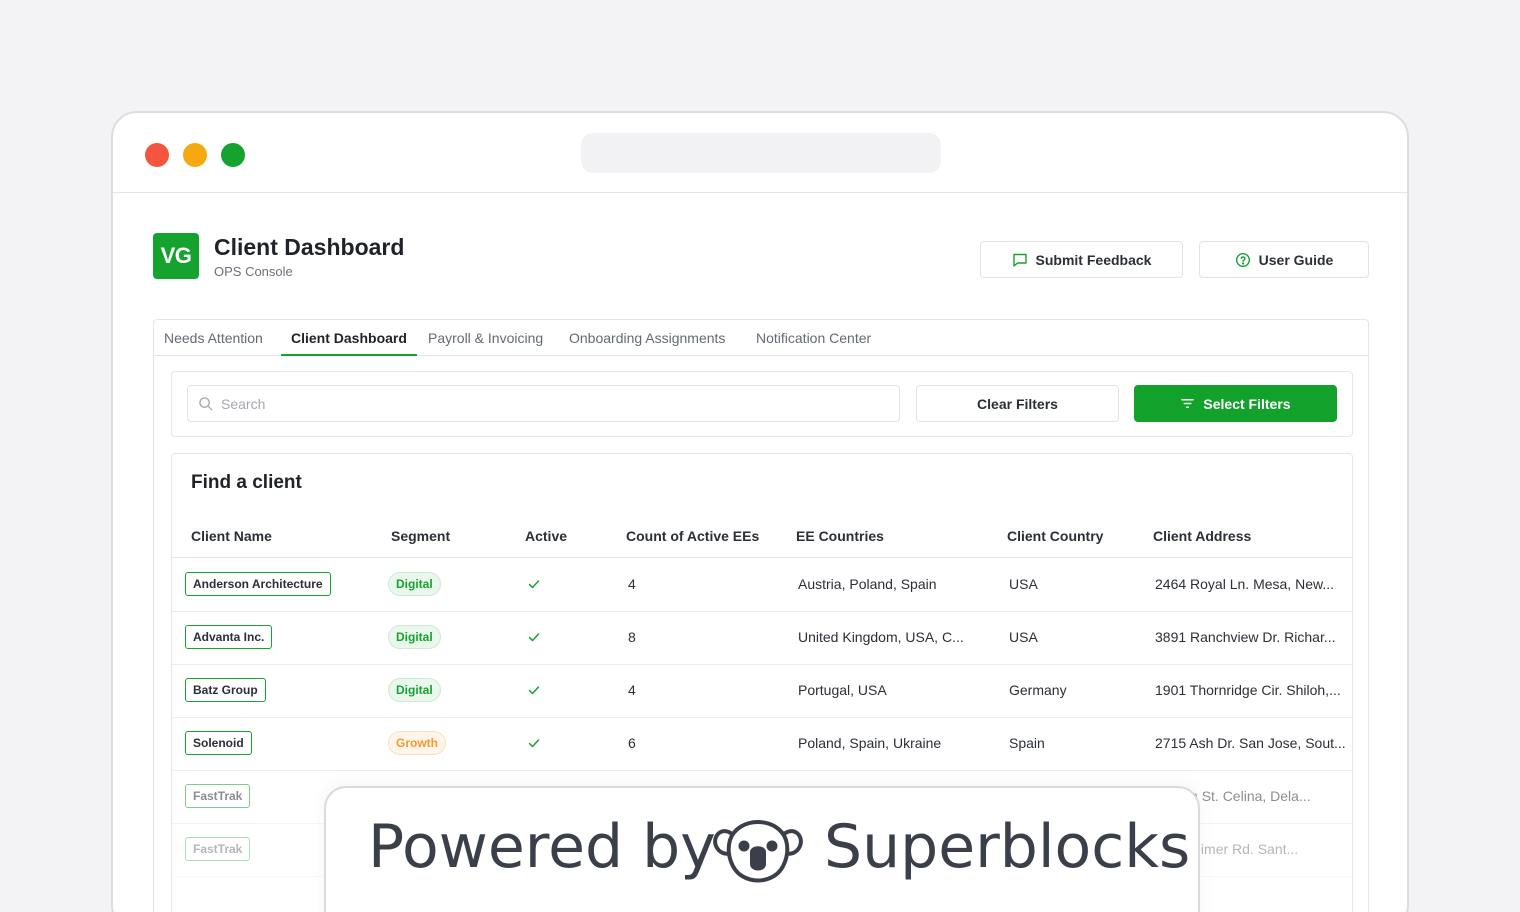 Image resolution: width=1520 pixels, height=912 pixels. What do you see at coordinates (206, 404) in the screenshot?
I see `search-icon` at bounding box center [206, 404].